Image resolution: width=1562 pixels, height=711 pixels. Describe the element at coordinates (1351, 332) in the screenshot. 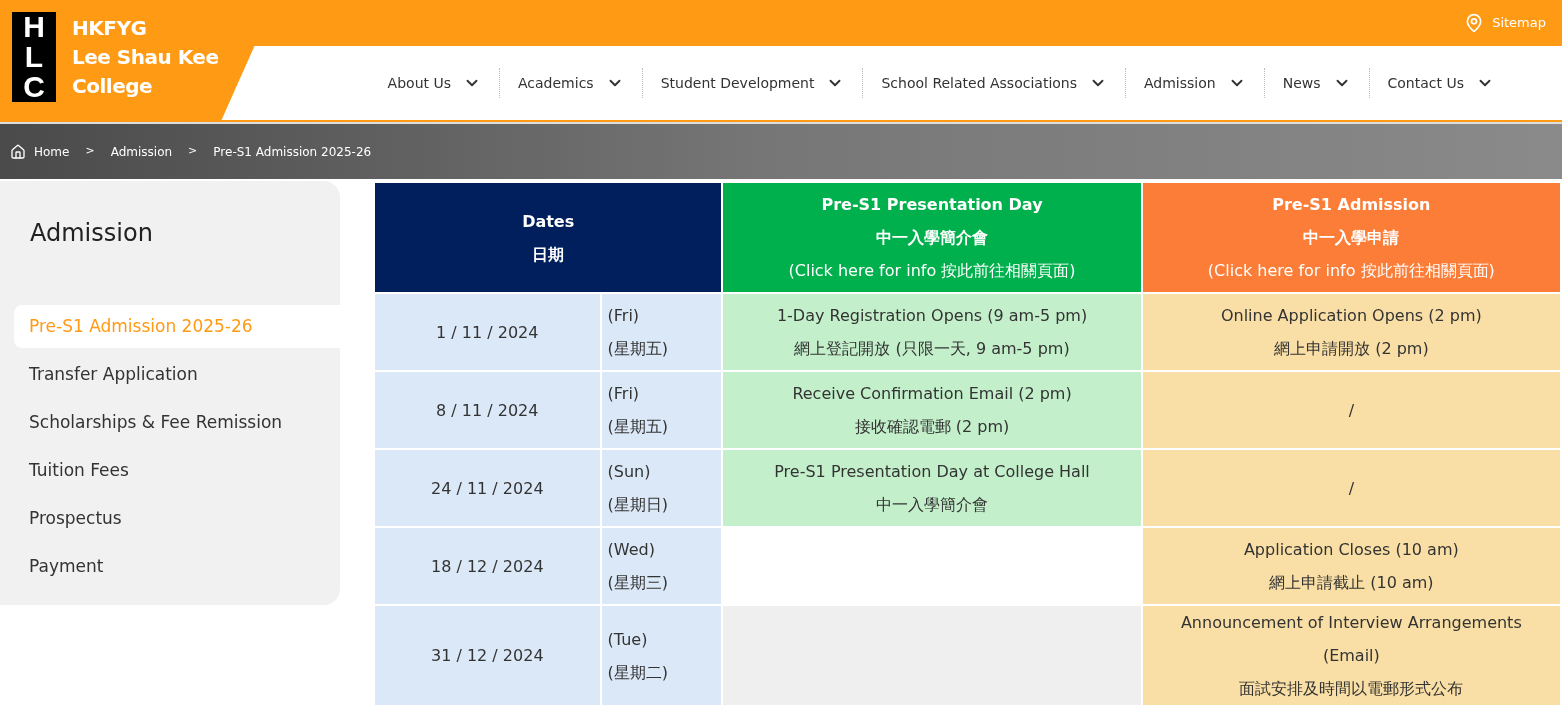

I see `admission-cell: Online Application Opens (2 pm) 網上申請開放 (2 pm)` at that location.